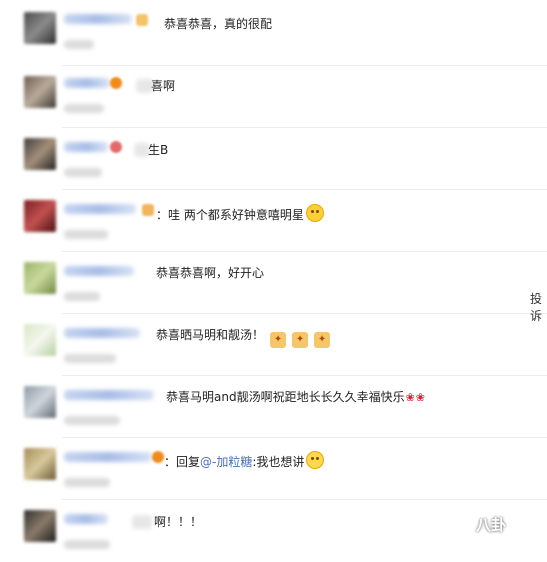  I want to click on comment-text: 恭喜马明and靓汤啊祝距地长长久久幸福快乐❀❀, so click(295, 397).